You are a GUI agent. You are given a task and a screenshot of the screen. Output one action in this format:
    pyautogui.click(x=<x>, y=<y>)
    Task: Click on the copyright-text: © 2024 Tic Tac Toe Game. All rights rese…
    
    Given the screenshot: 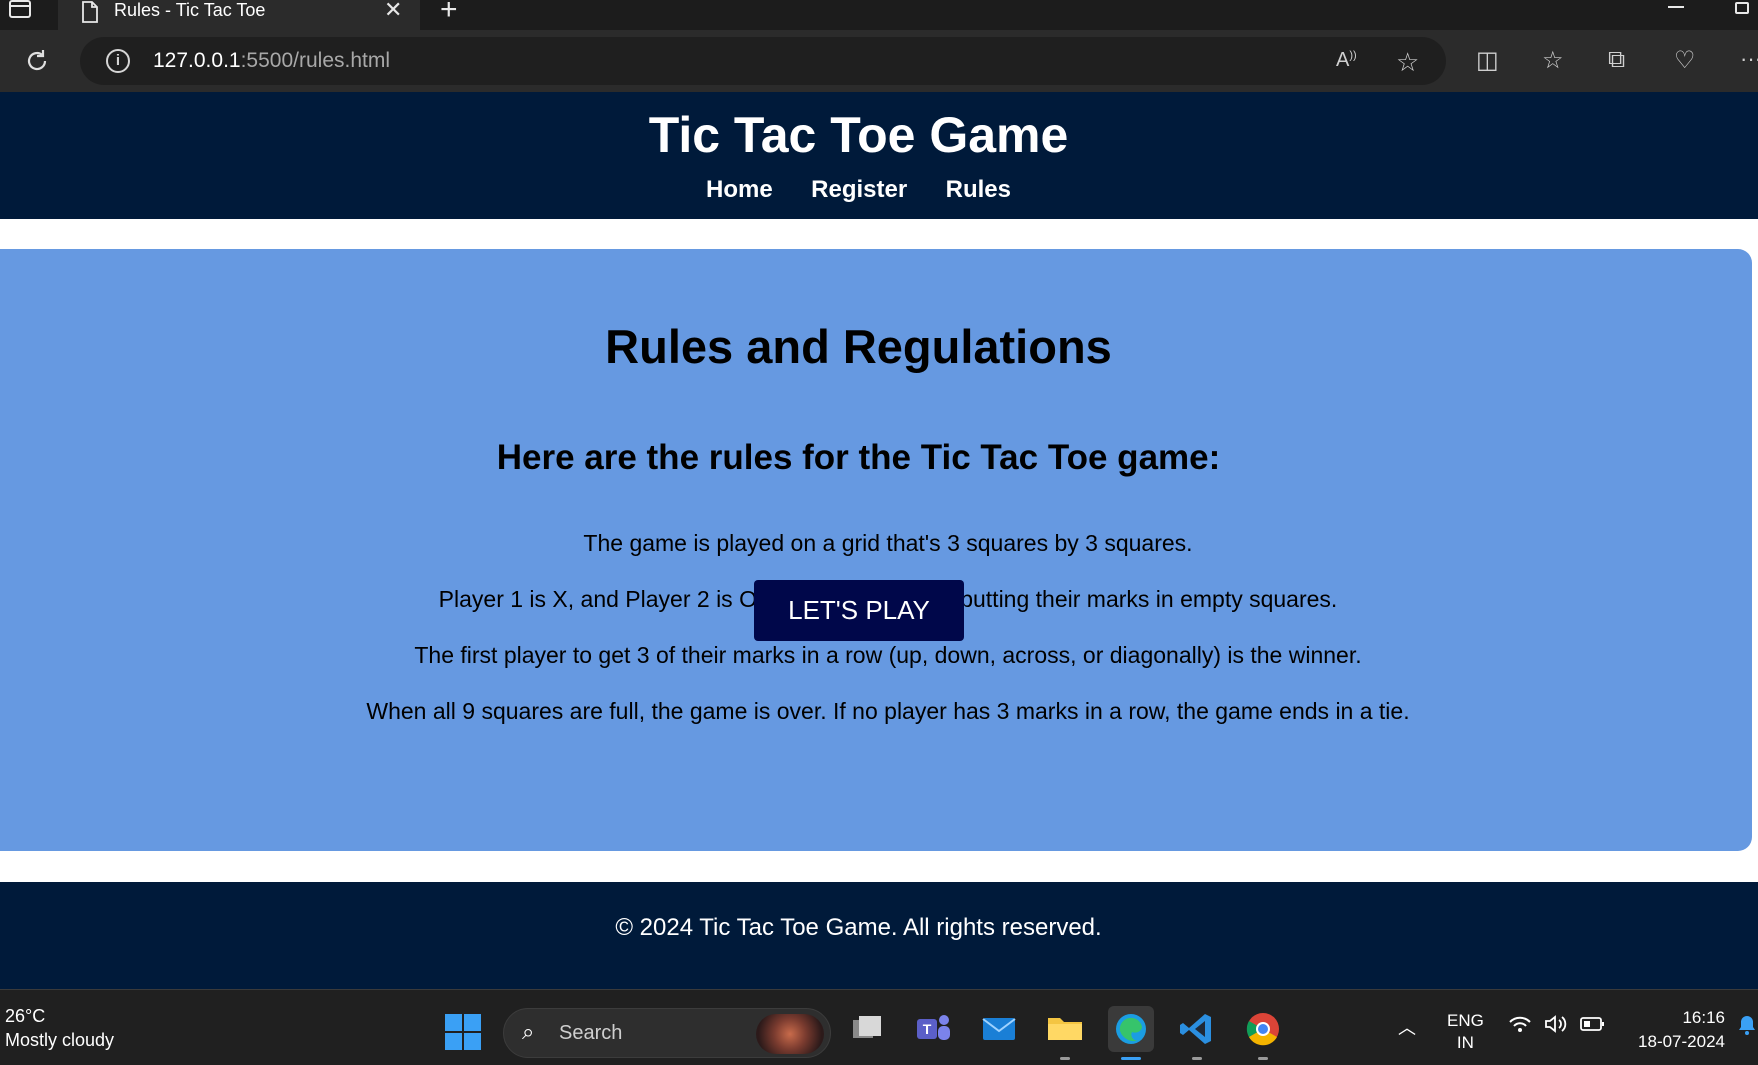 What is the action you would take?
    pyautogui.click(x=858, y=927)
    